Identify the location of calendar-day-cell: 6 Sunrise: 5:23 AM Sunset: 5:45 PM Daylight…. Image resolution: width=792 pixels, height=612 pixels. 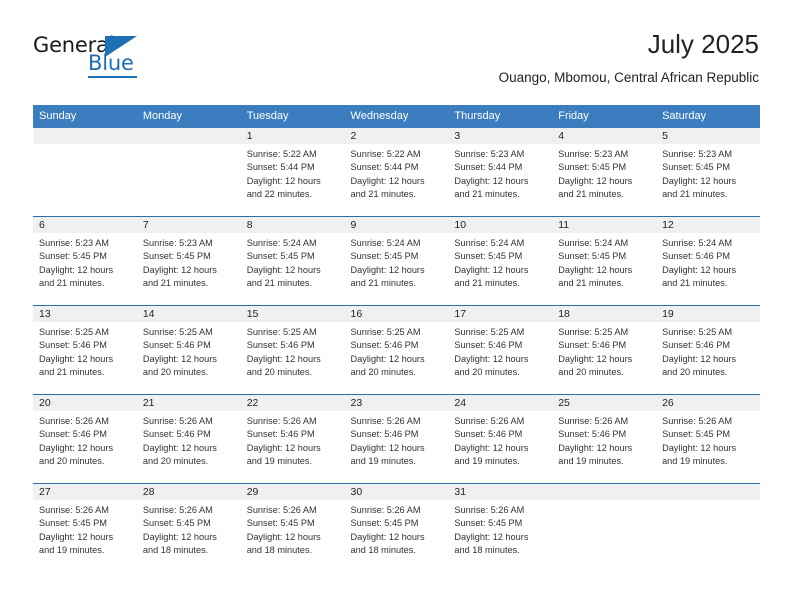
(85, 261).